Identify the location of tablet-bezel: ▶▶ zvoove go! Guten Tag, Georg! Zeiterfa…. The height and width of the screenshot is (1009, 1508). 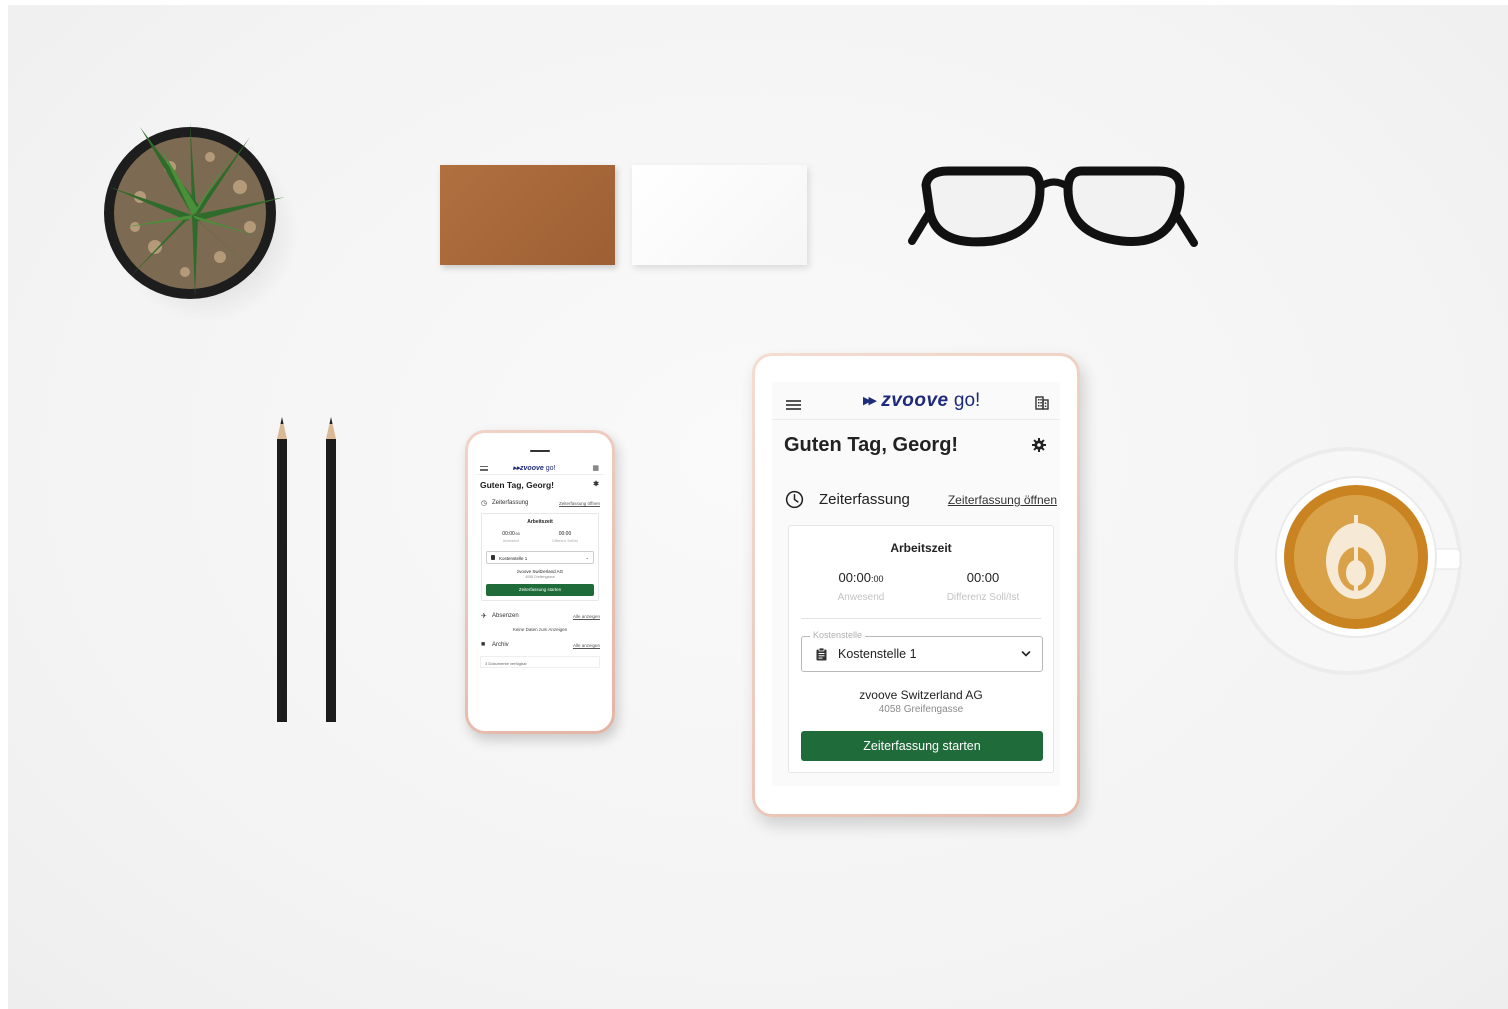
(916, 585).